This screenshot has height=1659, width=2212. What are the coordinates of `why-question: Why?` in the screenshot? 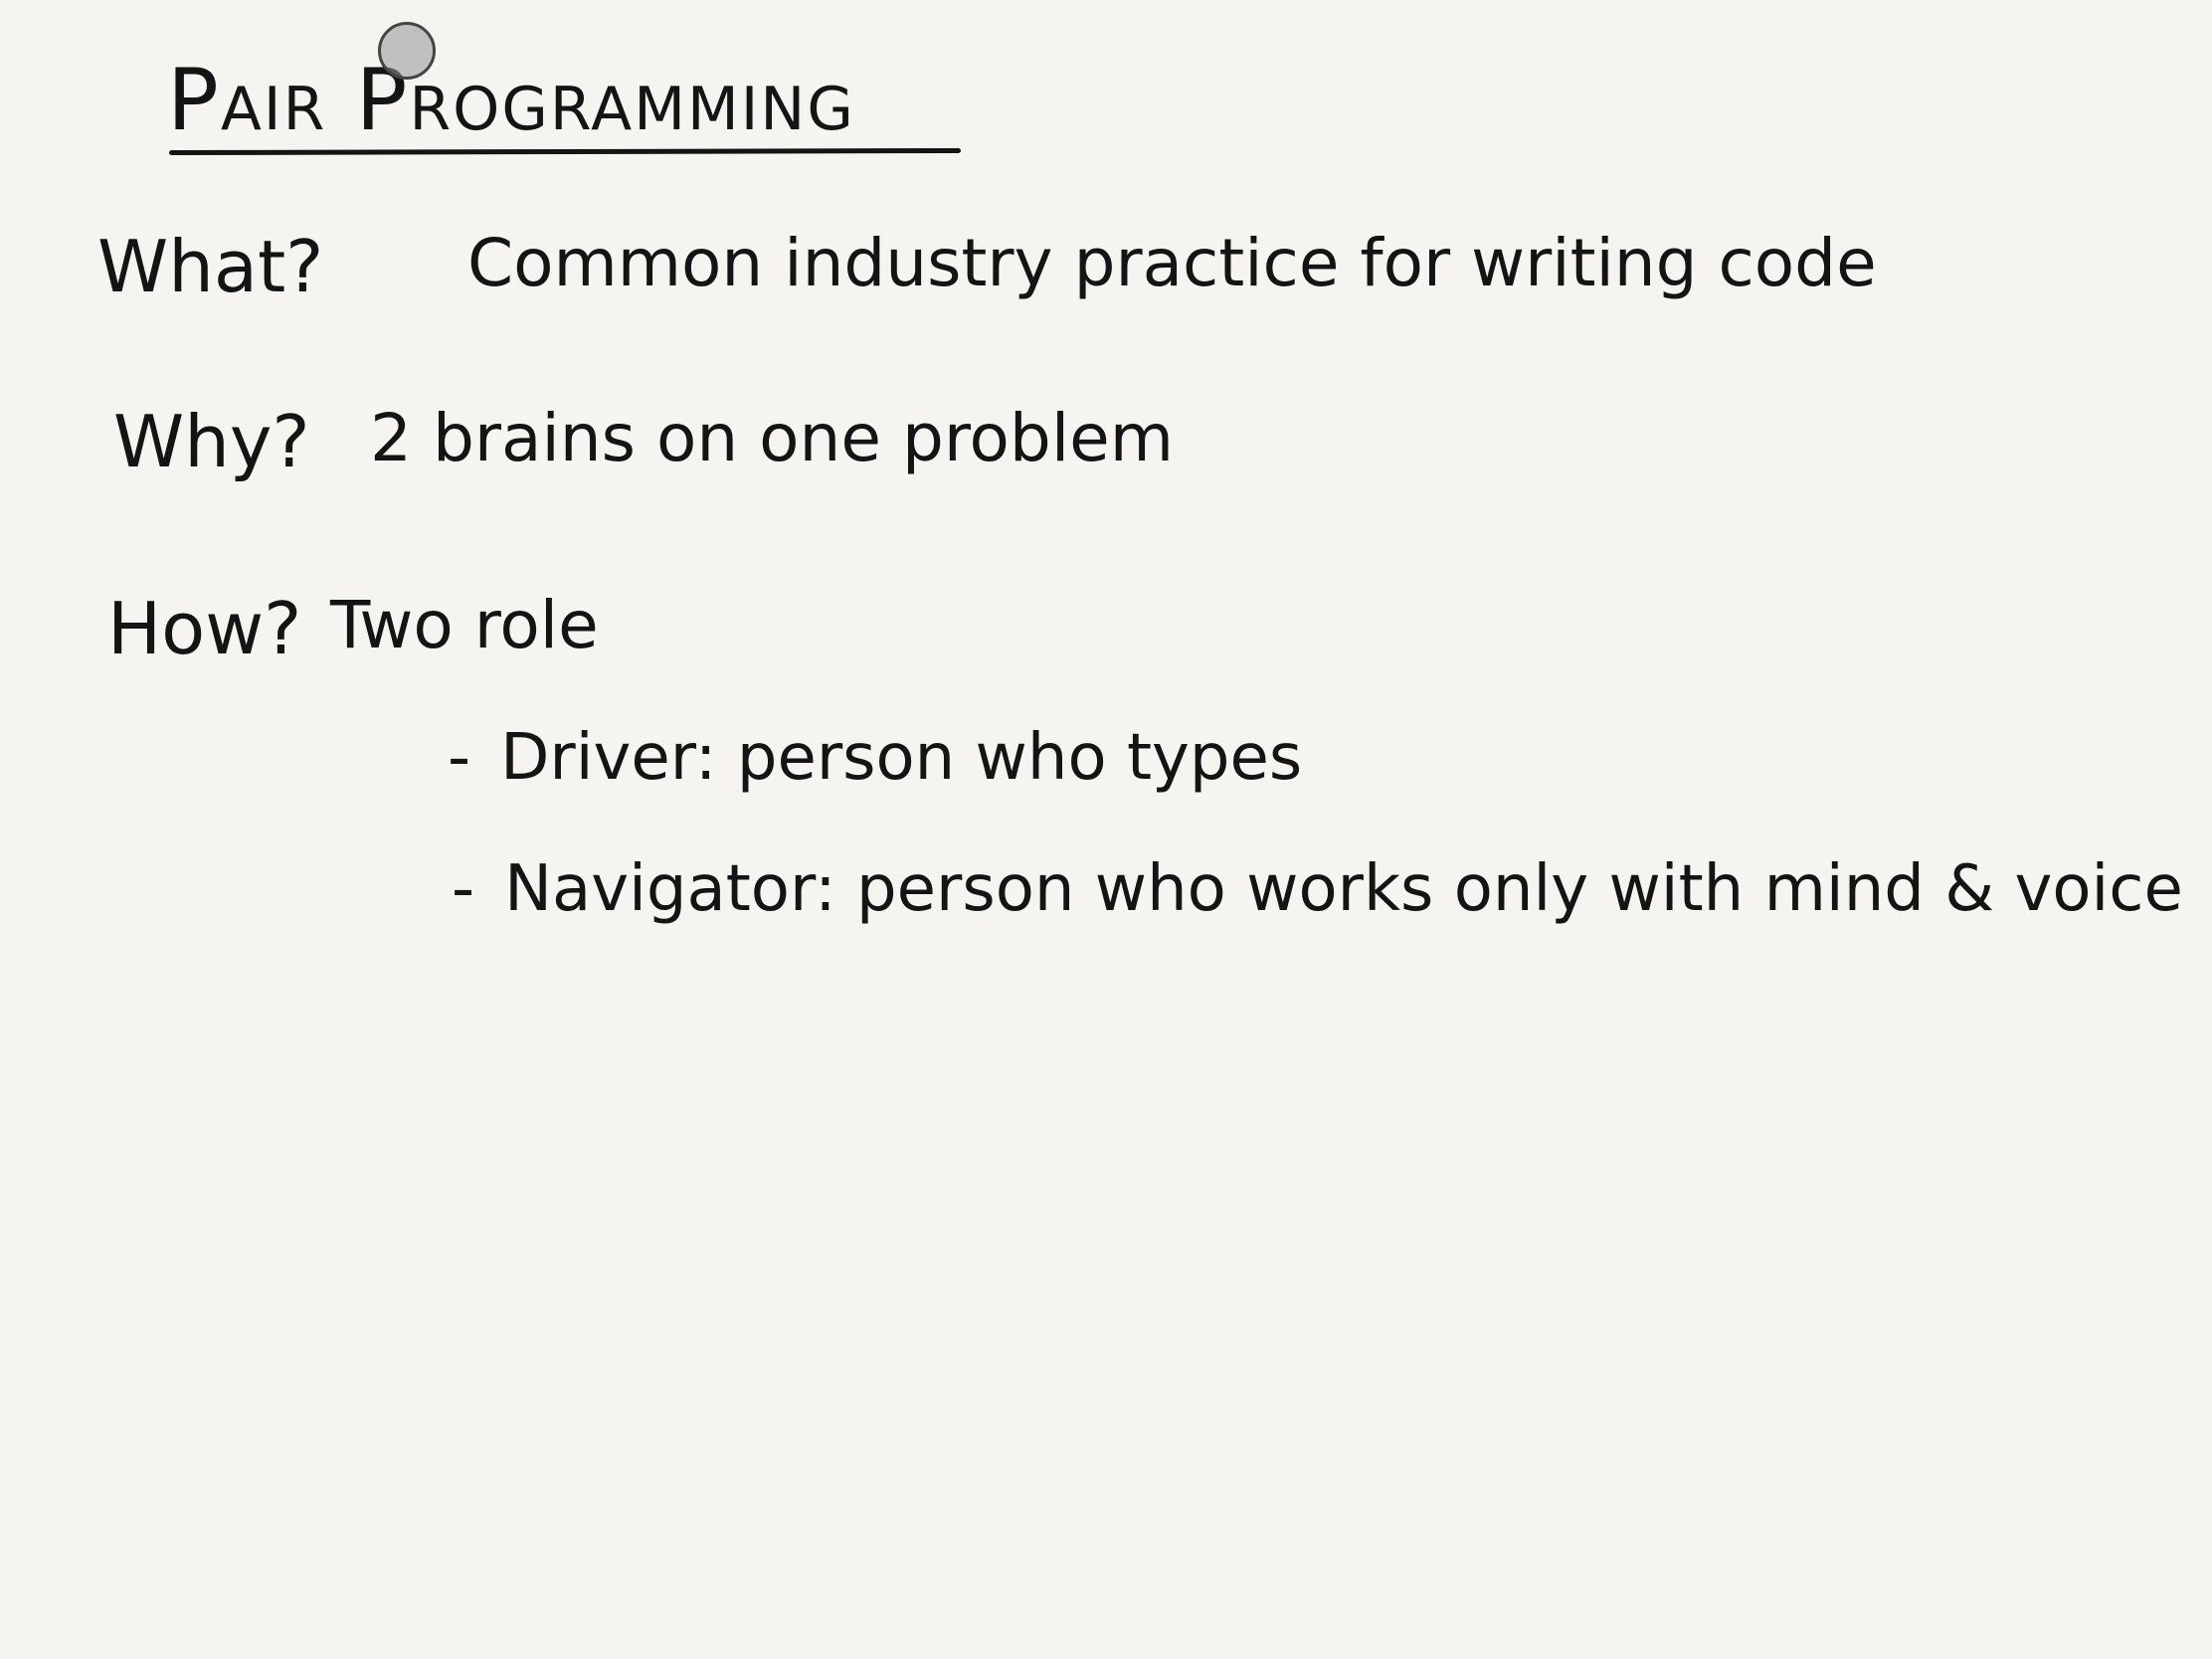 It's located at (211, 441).